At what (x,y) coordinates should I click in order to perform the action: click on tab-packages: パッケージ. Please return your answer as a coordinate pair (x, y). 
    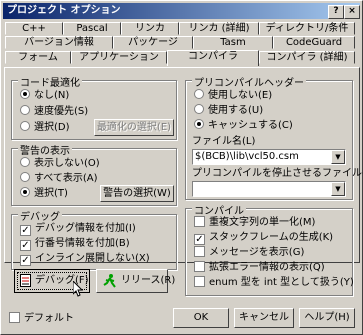
    Looking at the image, I should click on (153, 42).